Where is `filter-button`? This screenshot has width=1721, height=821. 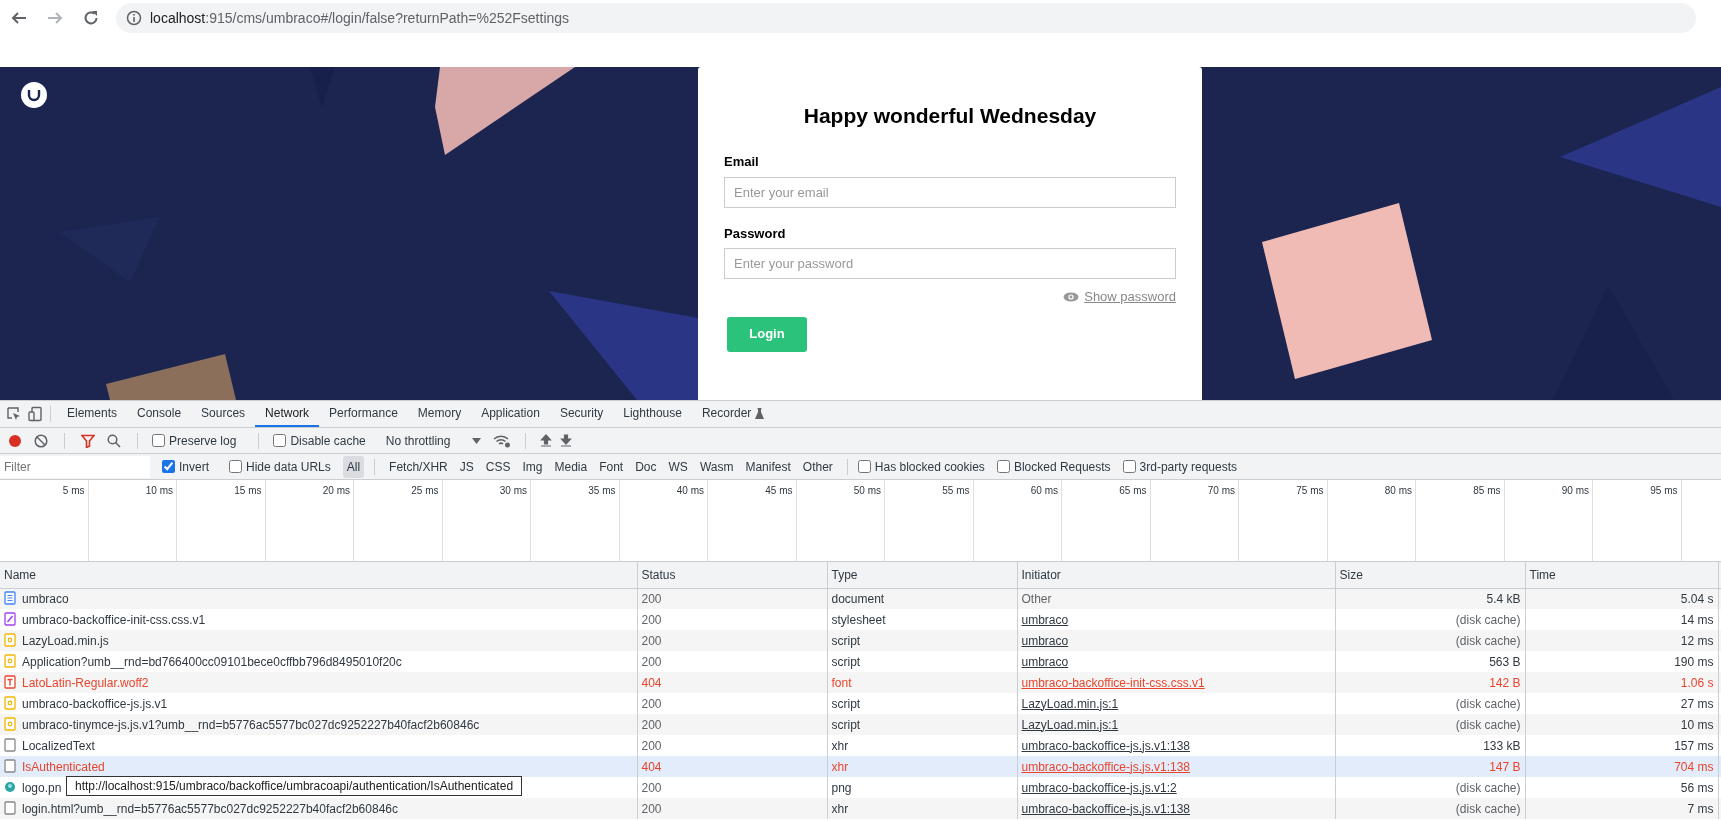 filter-button is located at coordinates (88, 440).